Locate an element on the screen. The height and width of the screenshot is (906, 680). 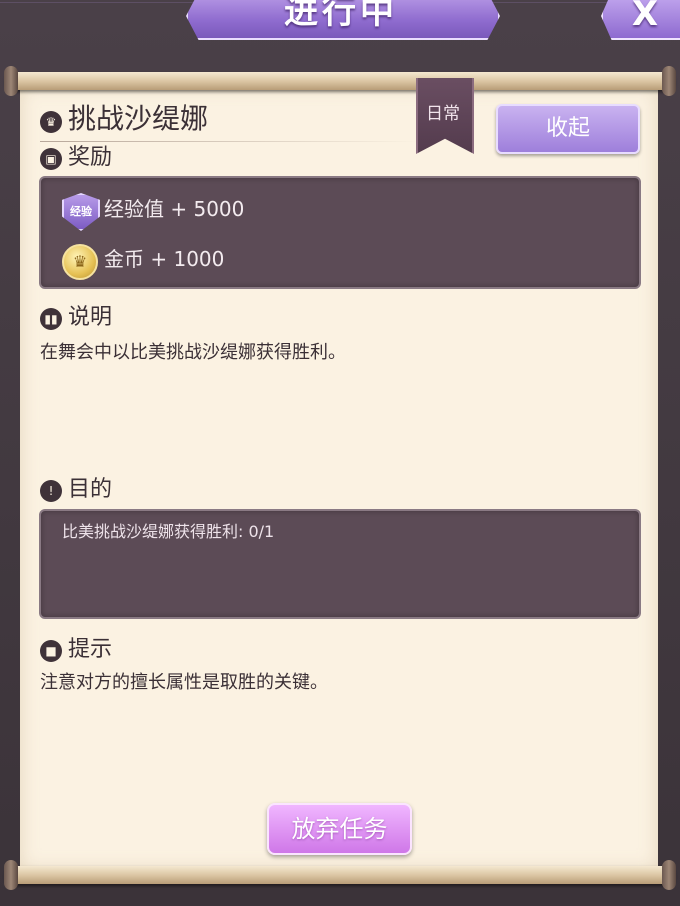
crown-icon: ♛ is located at coordinates (51, 122).